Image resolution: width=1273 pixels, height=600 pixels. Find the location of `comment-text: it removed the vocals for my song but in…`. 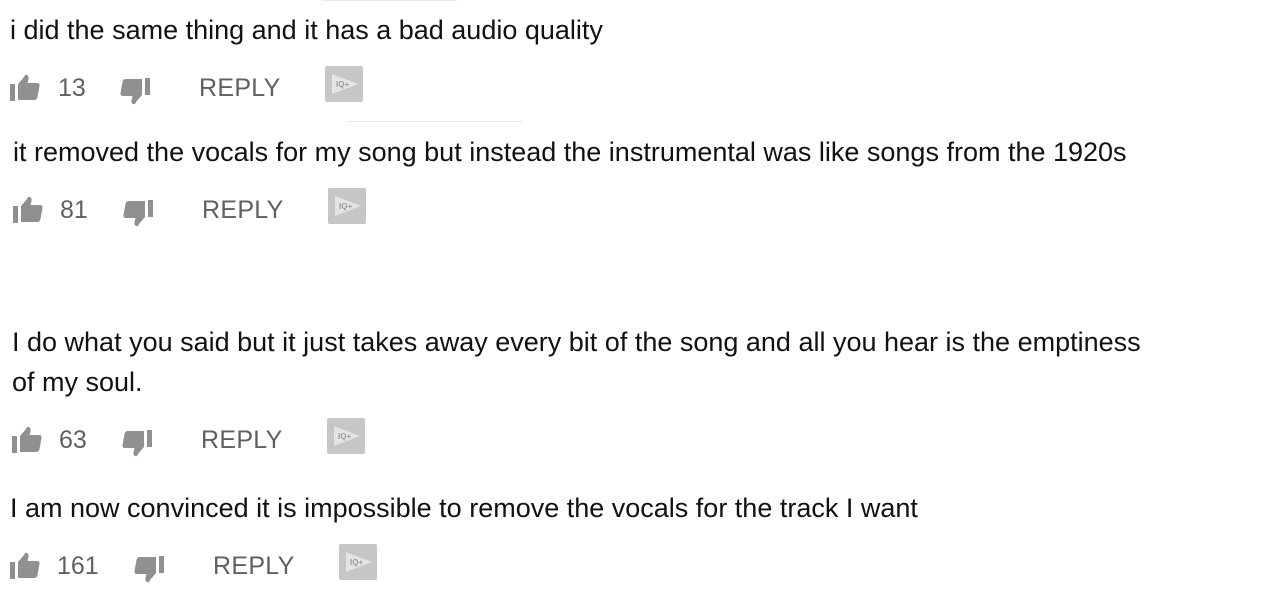

comment-text: it removed the vocals for my song but in… is located at coordinates (570, 152).